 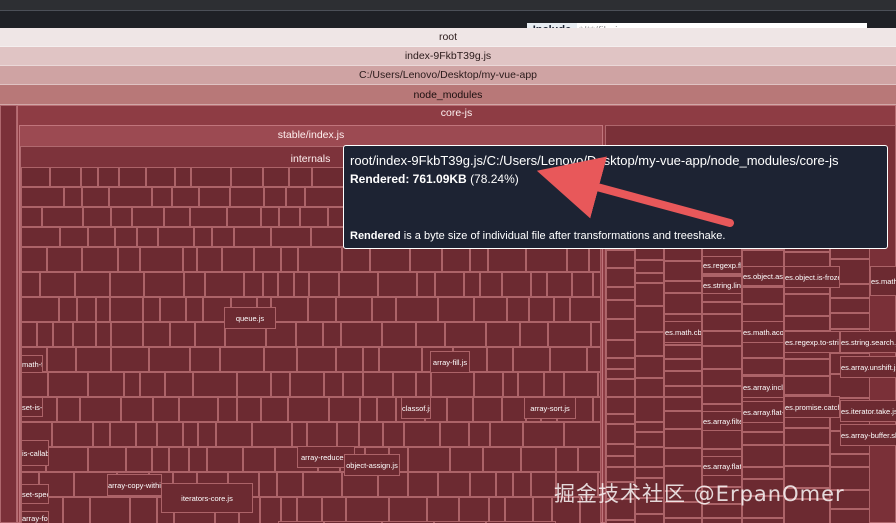 I want to click on internal-file-4: set-species.js, so click(x=35, y=494).